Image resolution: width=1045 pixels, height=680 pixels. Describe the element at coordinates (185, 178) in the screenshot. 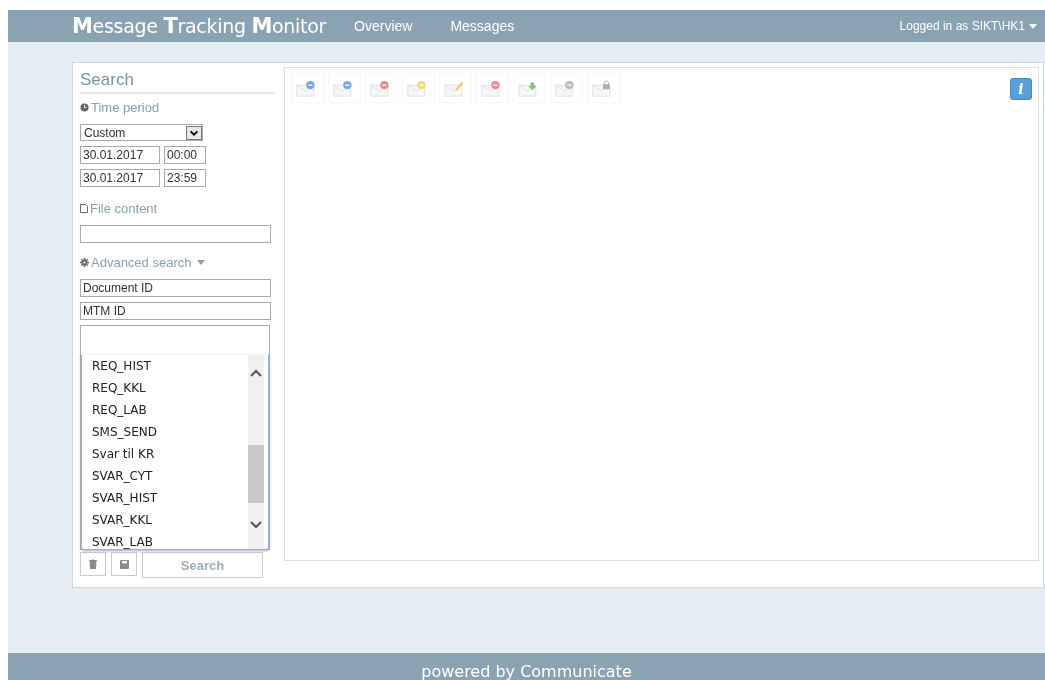

I see `time-field: 23:59` at that location.